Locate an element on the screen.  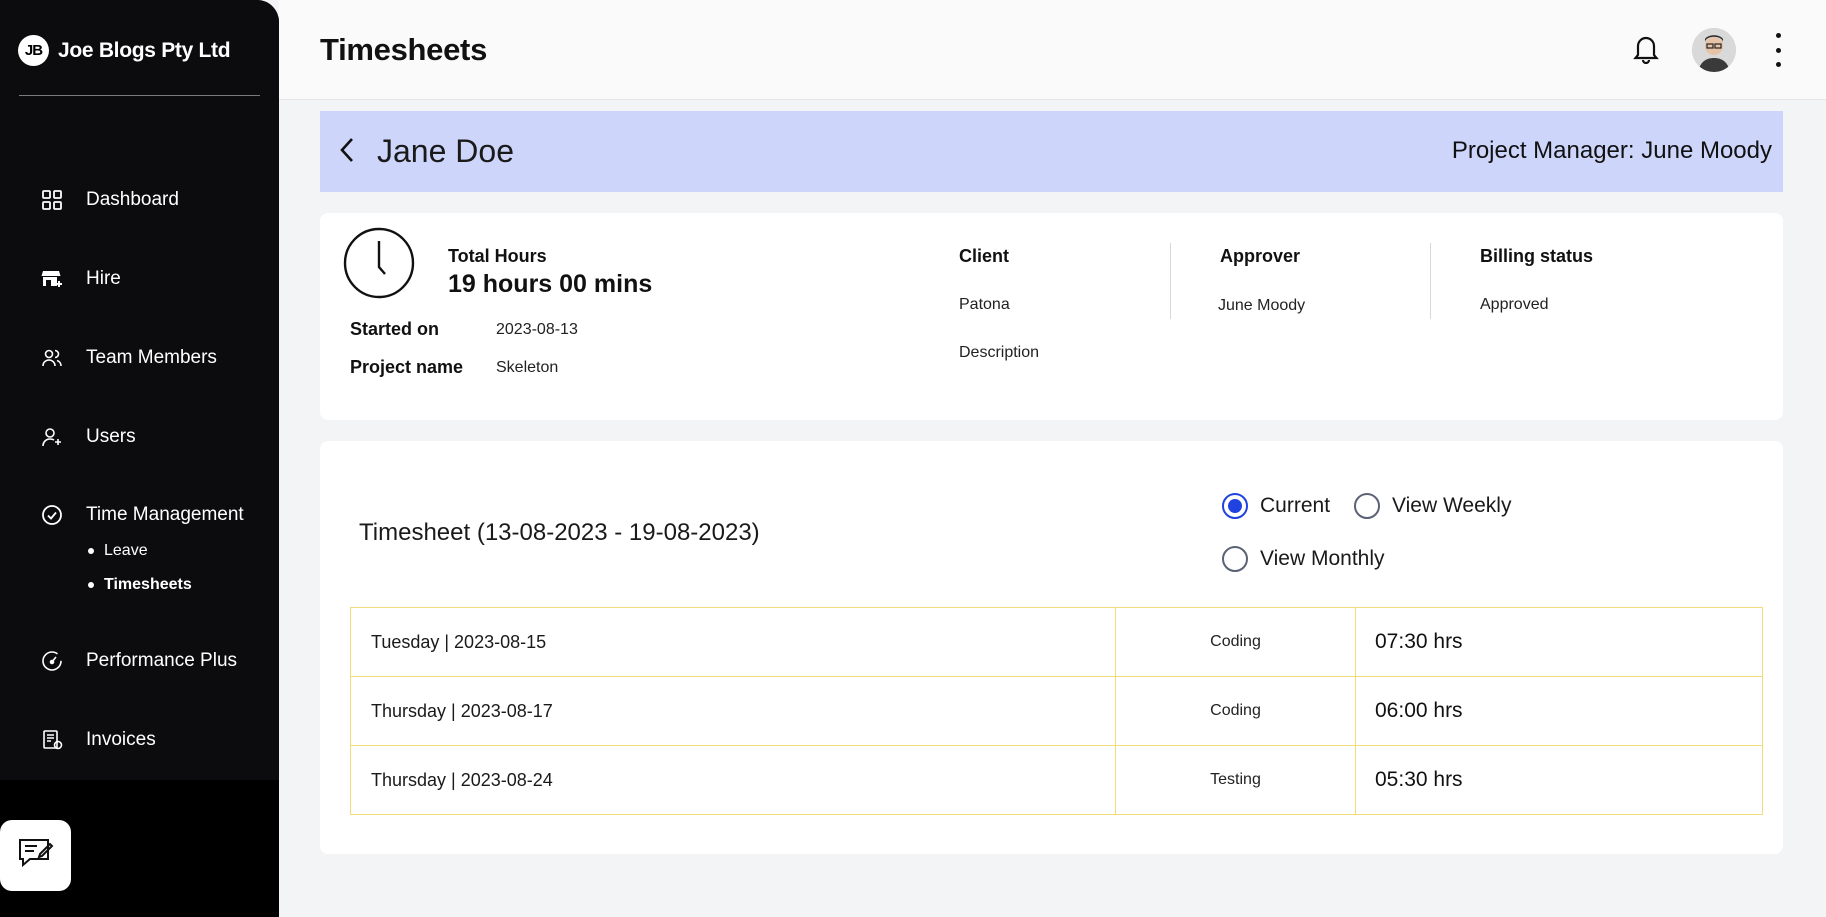
receipt-icon is located at coordinates (52, 740).